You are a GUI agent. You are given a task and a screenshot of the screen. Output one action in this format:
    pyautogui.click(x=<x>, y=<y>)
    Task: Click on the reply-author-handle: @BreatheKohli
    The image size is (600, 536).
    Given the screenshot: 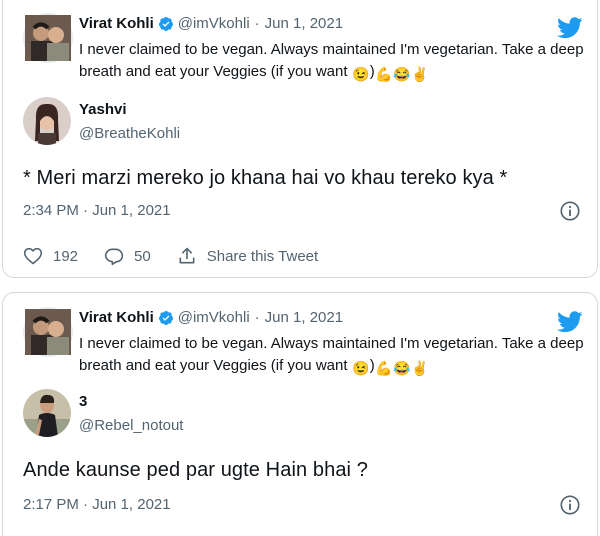 What is the action you would take?
    pyautogui.click(x=129, y=133)
    